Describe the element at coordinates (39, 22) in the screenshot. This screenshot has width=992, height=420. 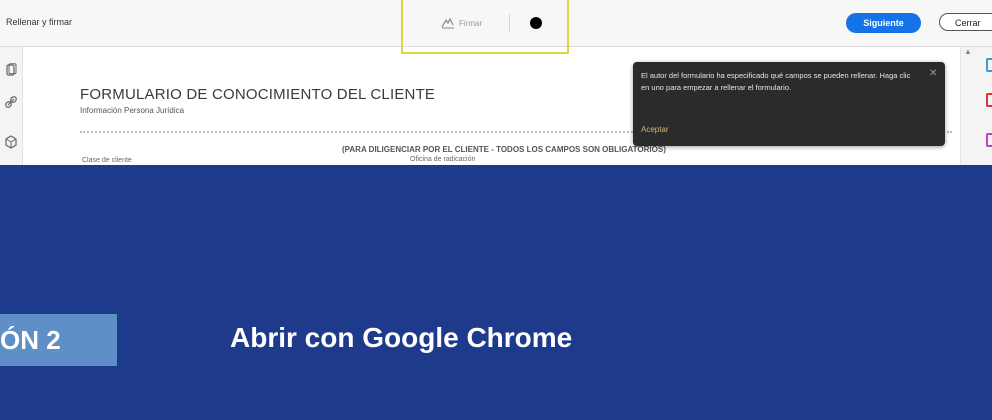
I see `toolbar-title: Rellenar y firmar` at that location.